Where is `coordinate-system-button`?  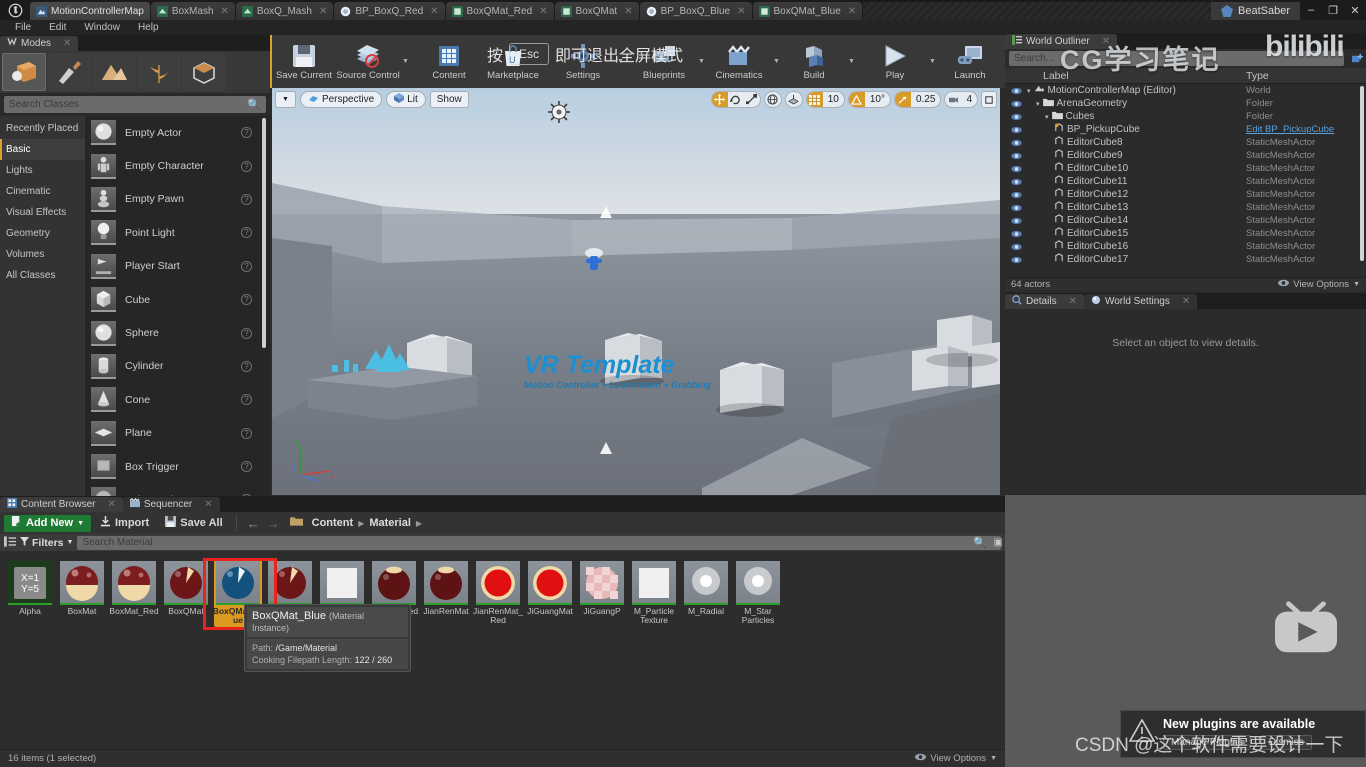 coordinate-system-button is located at coordinates (772, 99).